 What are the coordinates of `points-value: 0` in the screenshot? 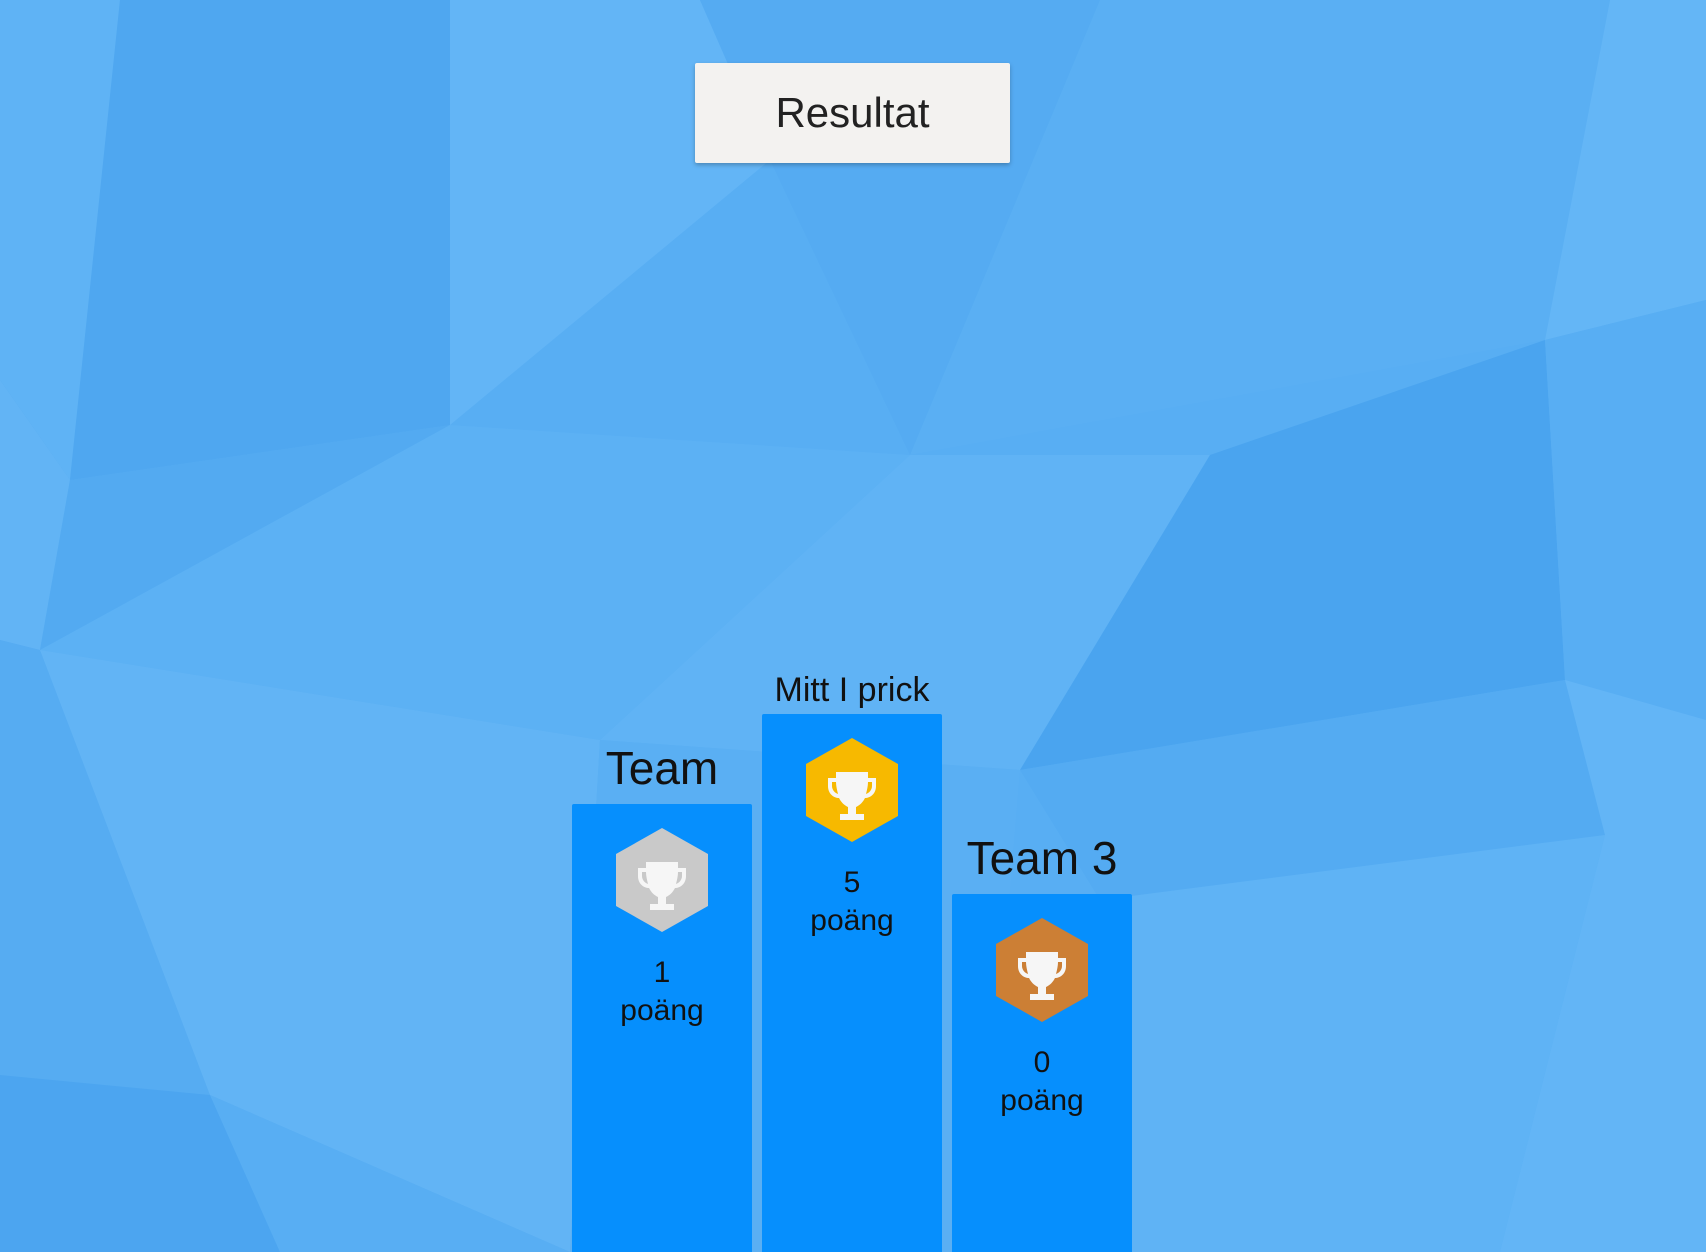 It's located at (1042, 1062).